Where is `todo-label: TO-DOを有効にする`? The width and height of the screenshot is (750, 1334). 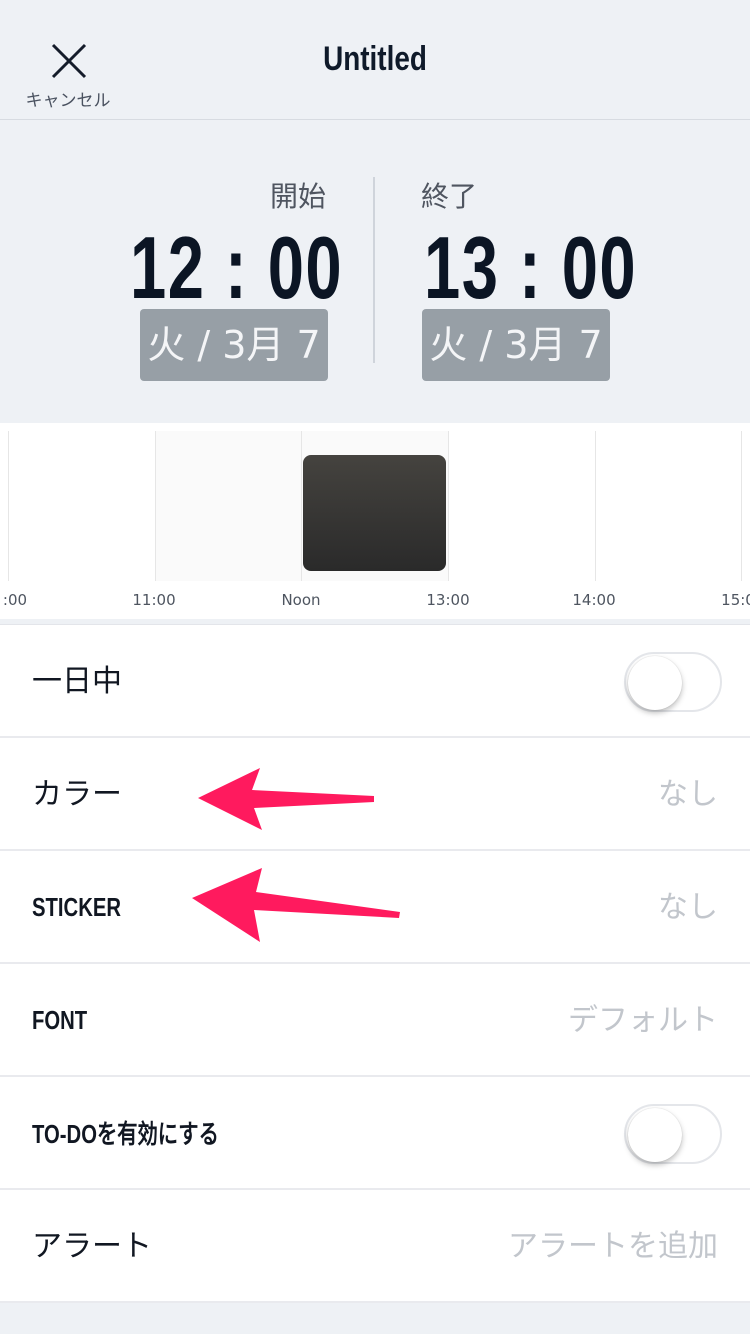
todo-label: TO-DOを有効にする is located at coordinates (143, 1134).